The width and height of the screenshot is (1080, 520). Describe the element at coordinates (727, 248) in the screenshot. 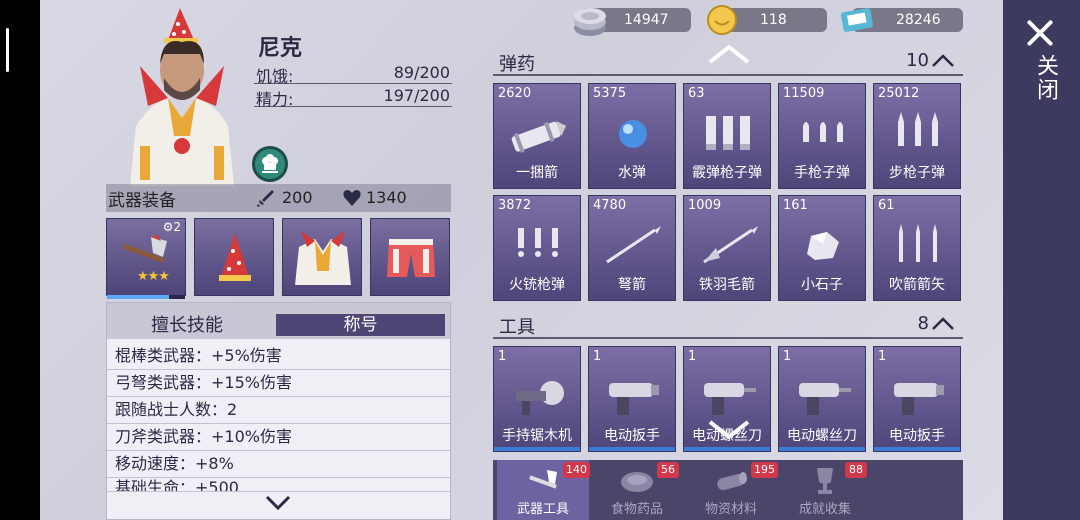

I see `item-slot: 1009 铁羽毛箭` at that location.